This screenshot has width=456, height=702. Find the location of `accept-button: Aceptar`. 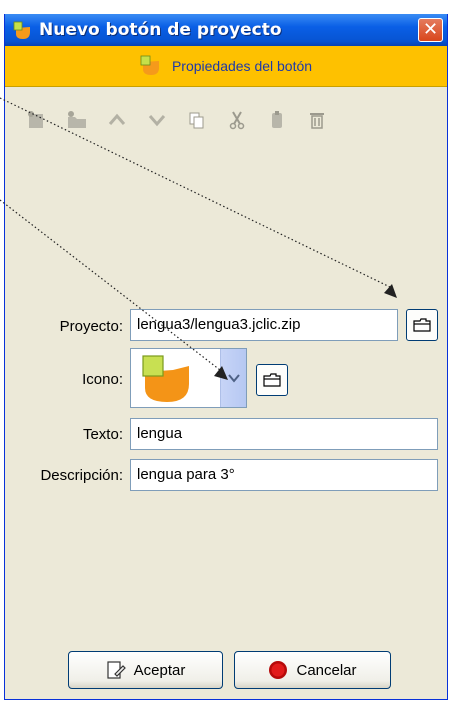

accept-button: Aceptar is located at coordinates (145, 670).